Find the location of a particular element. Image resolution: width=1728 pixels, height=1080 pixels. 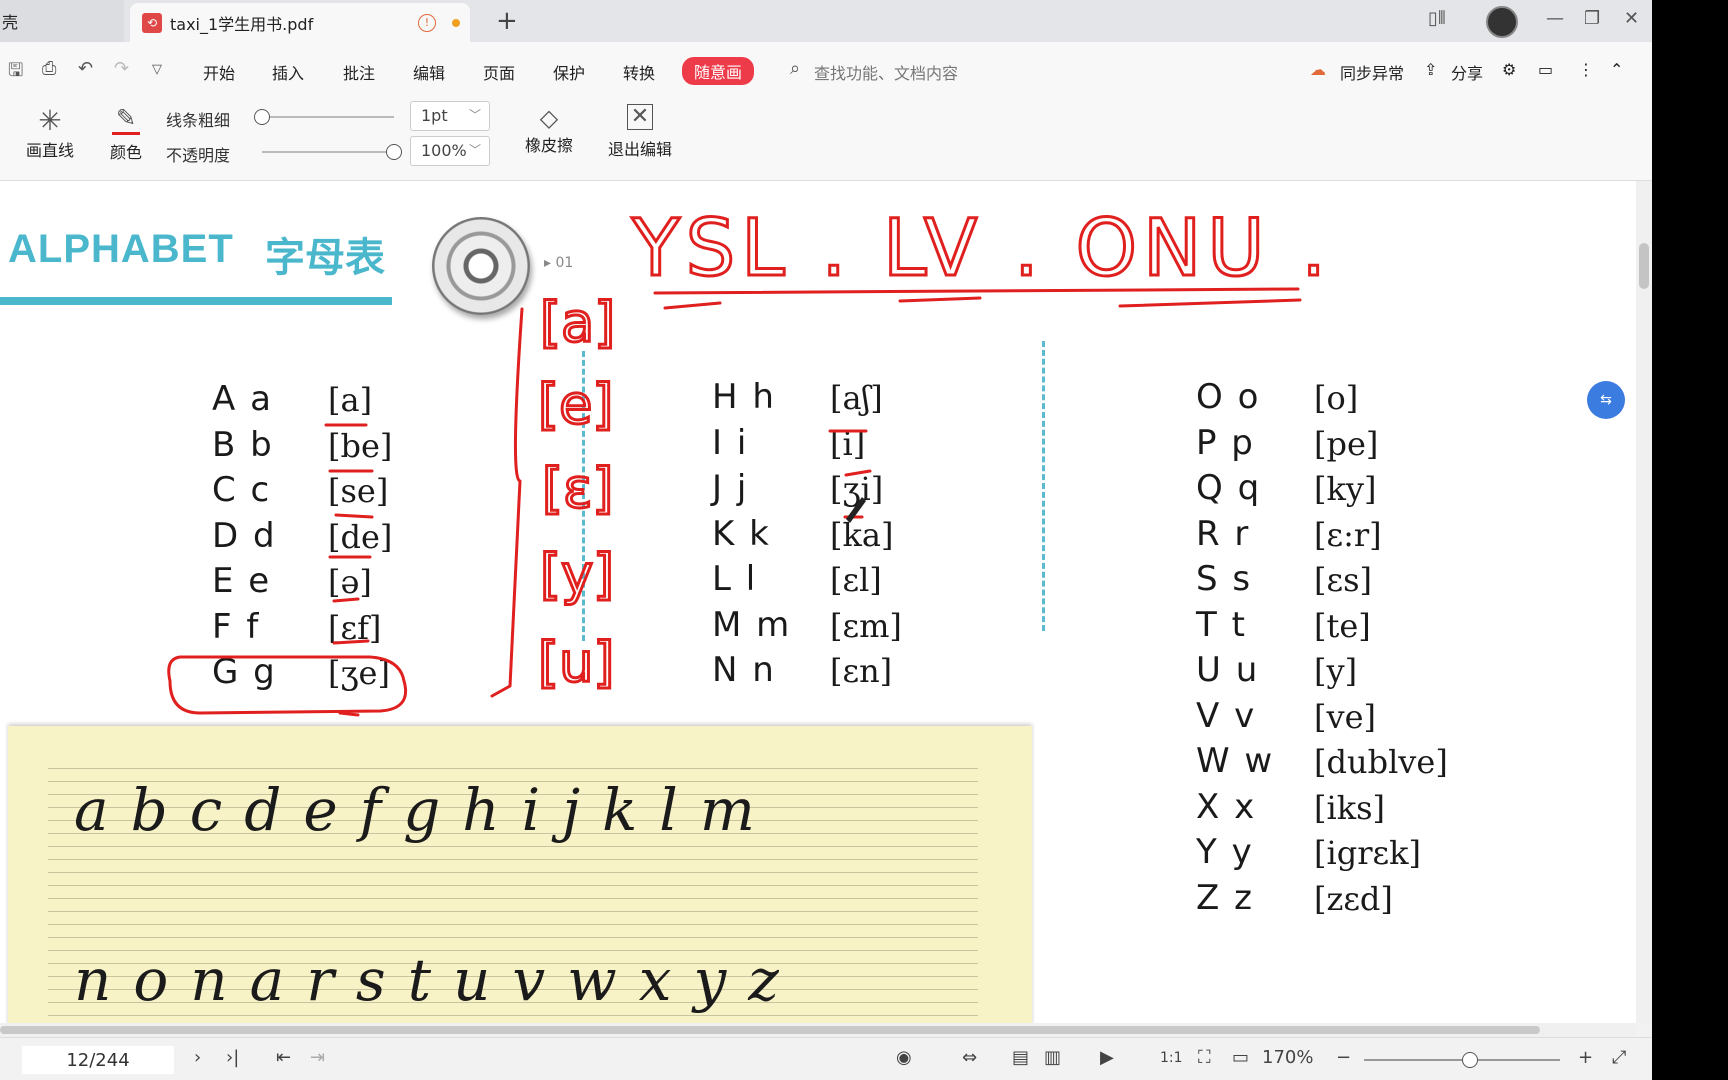

handwriting-vowel: [e] is located at coordinates (575, 404).